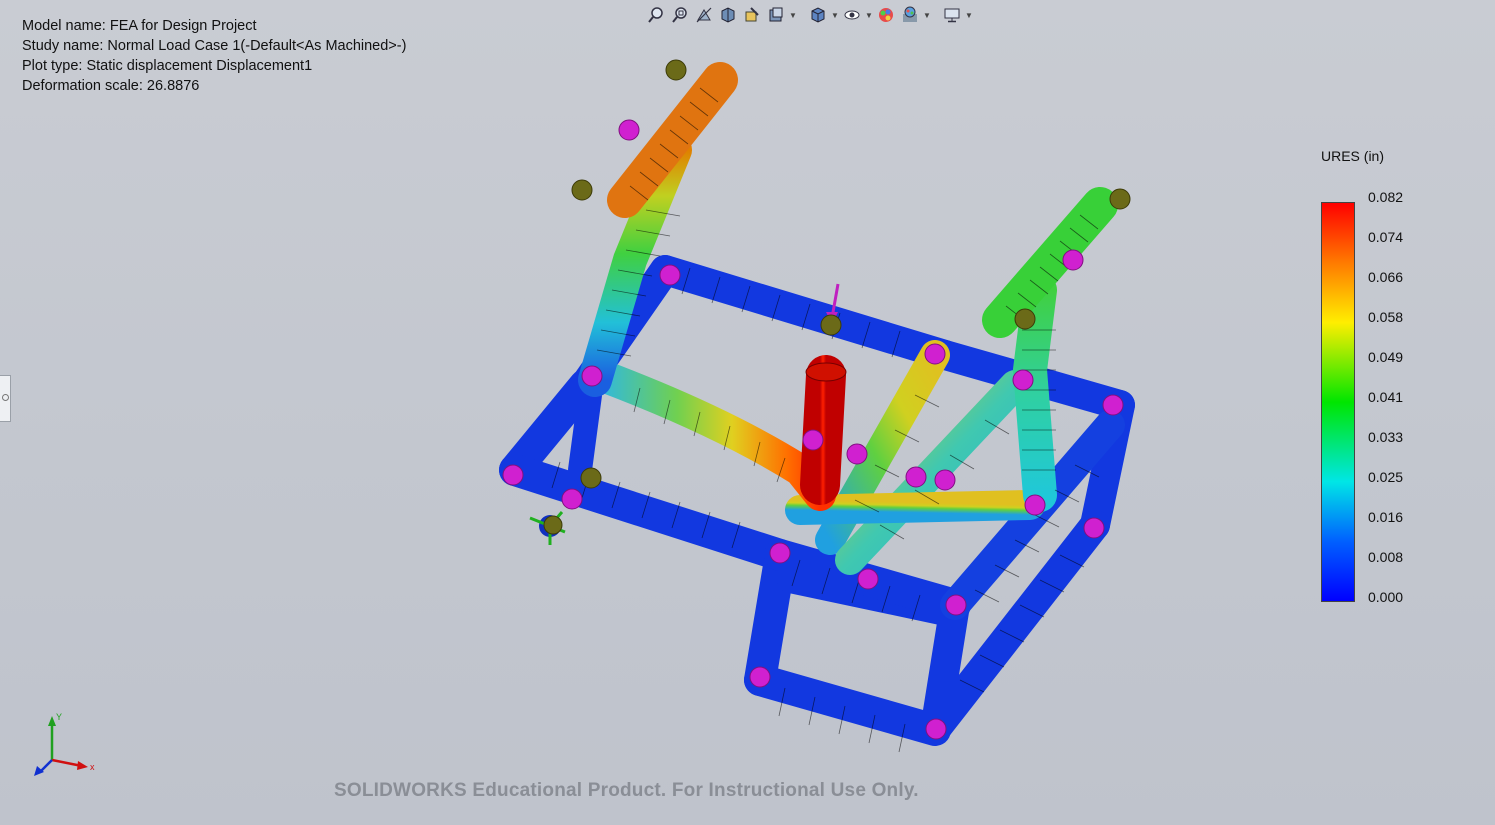 The width and height of the screenshot is (1495, 825). Describe the element at coordinates (1386, 317) in the screenshot. I see `legend-value: 0.058` at that location.